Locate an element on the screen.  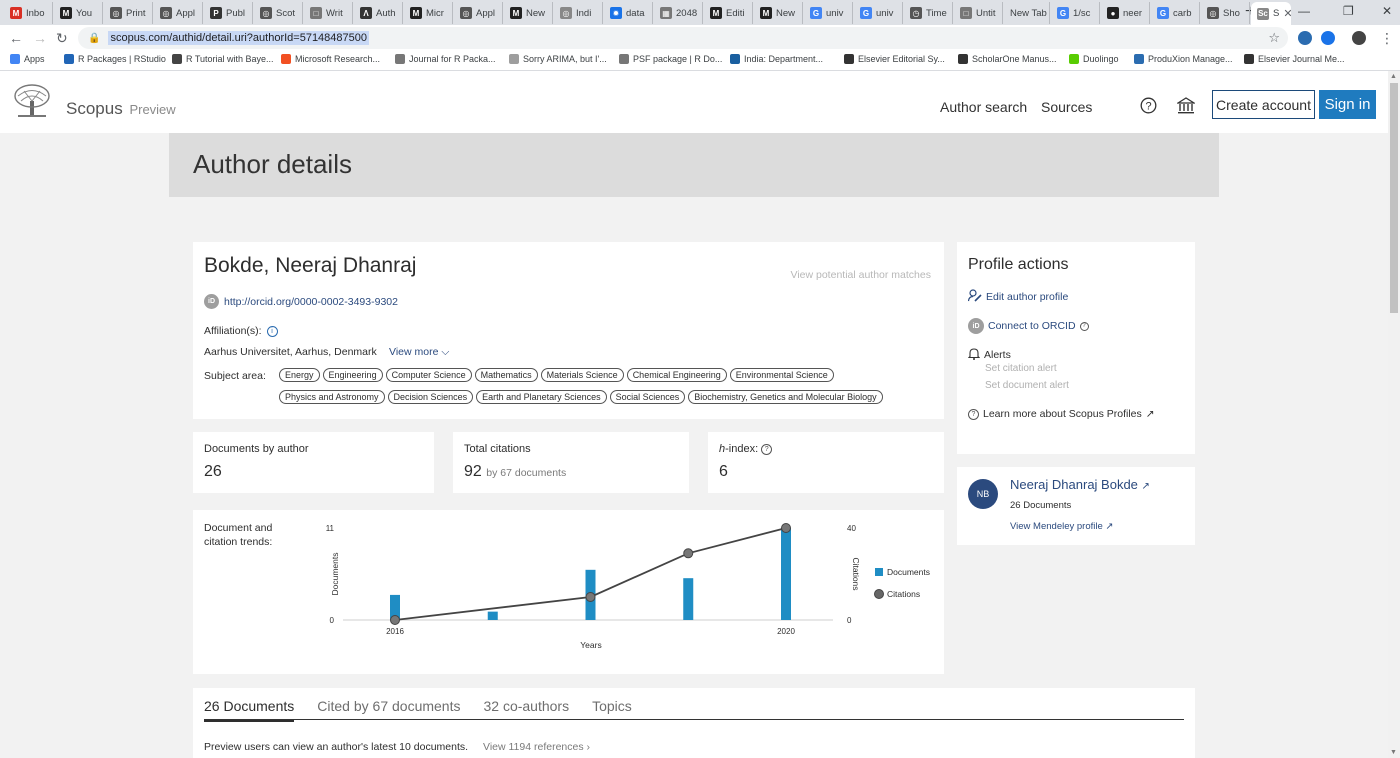
menu-dots-icon: ⋮ is located at coordinates (1387, 38).